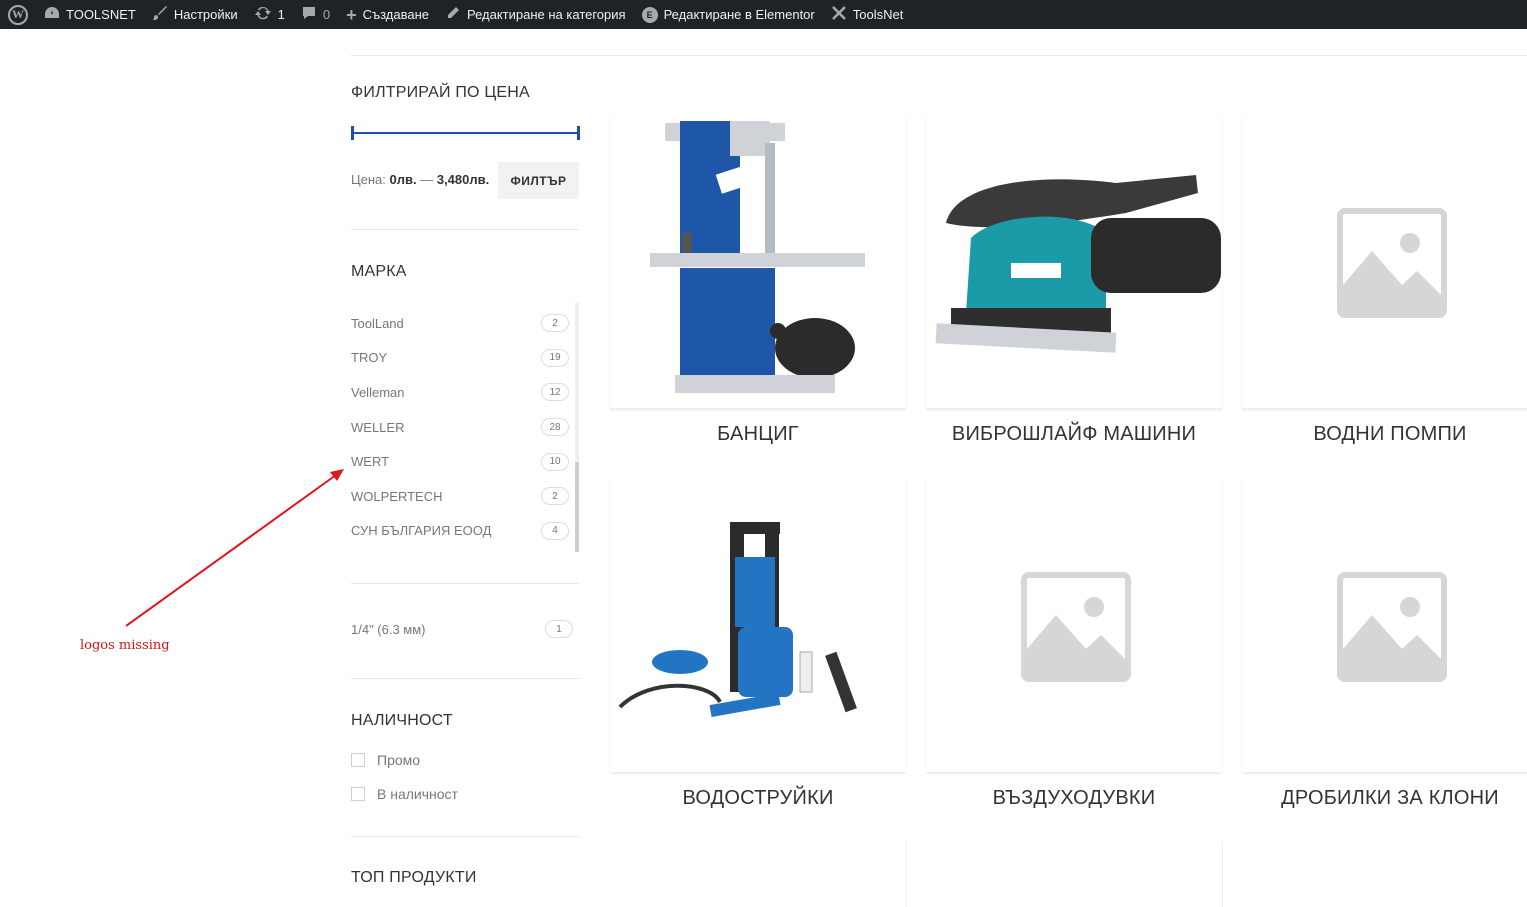  I want to click on in-stock-option: В наличност, so click(404, 794).